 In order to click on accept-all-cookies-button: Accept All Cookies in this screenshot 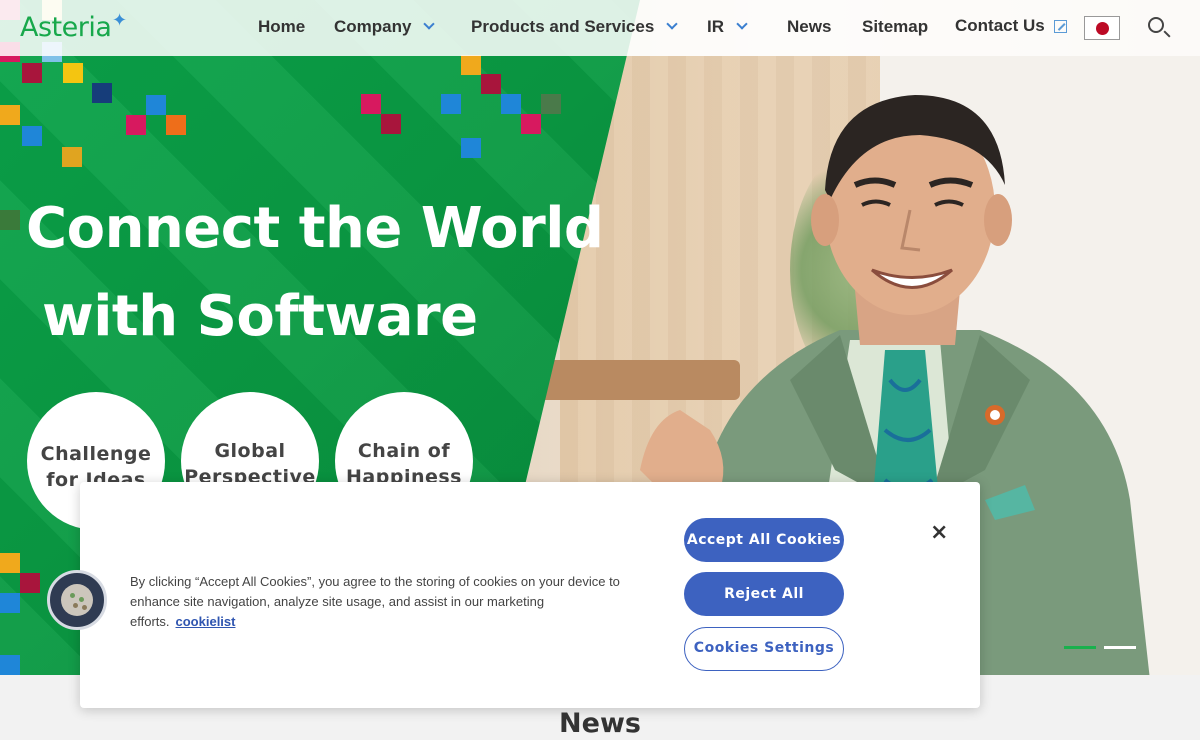, I will do `click(764, 540)`.